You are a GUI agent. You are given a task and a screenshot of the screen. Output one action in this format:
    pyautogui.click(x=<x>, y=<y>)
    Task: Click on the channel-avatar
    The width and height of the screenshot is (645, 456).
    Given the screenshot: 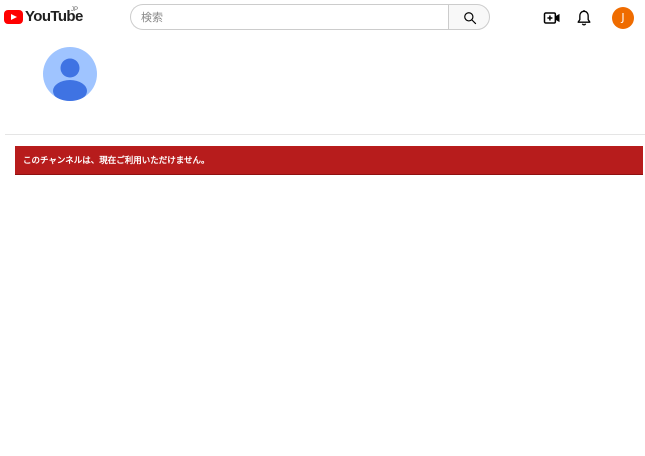 What is the action you would take?
    pyautogui.click(x=70, y=74)
    